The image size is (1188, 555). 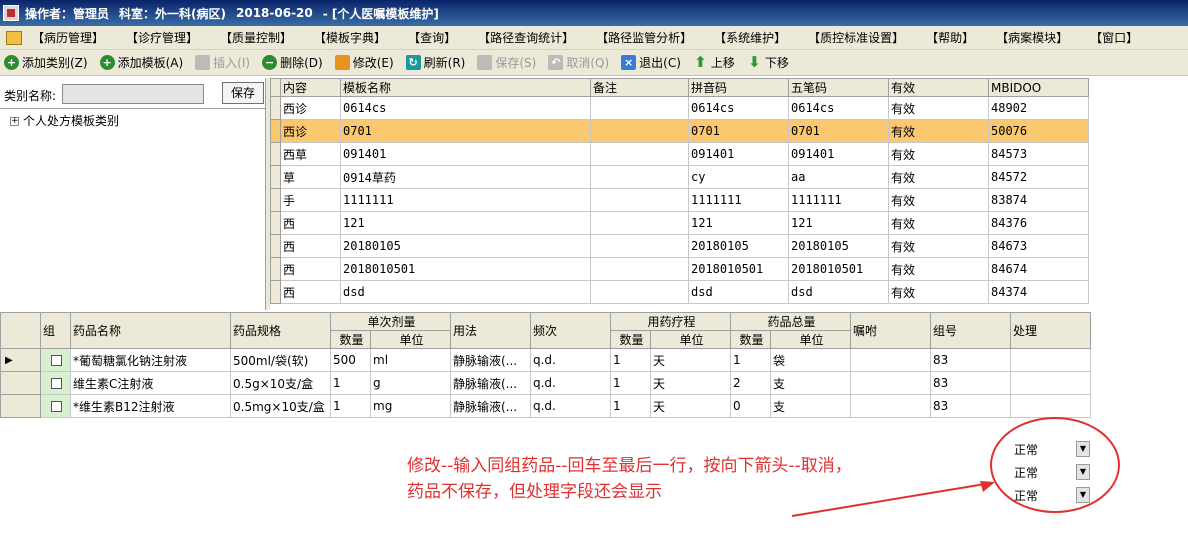 What do you see at coordinates (1038, 292) in the screenshot?
I see `template-cell: 84374` at bounding box center [1038, 292].